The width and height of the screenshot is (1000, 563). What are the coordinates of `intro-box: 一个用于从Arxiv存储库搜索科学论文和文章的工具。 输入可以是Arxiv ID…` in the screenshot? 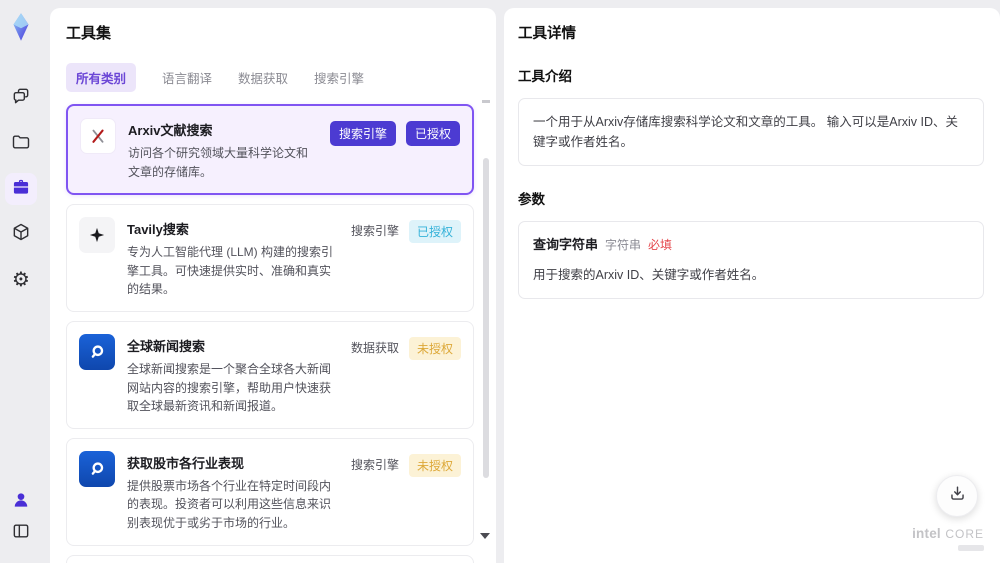 It's located at (751, 132).